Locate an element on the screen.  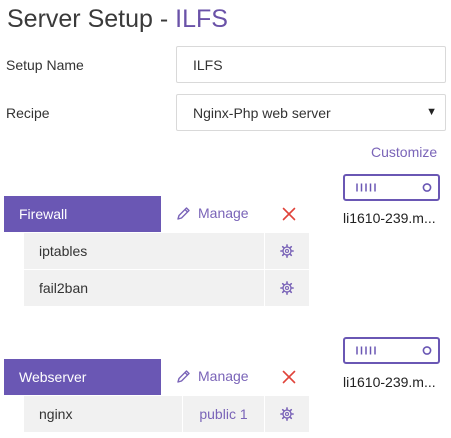
service-row: iptables is located at coordinates (166, 251).